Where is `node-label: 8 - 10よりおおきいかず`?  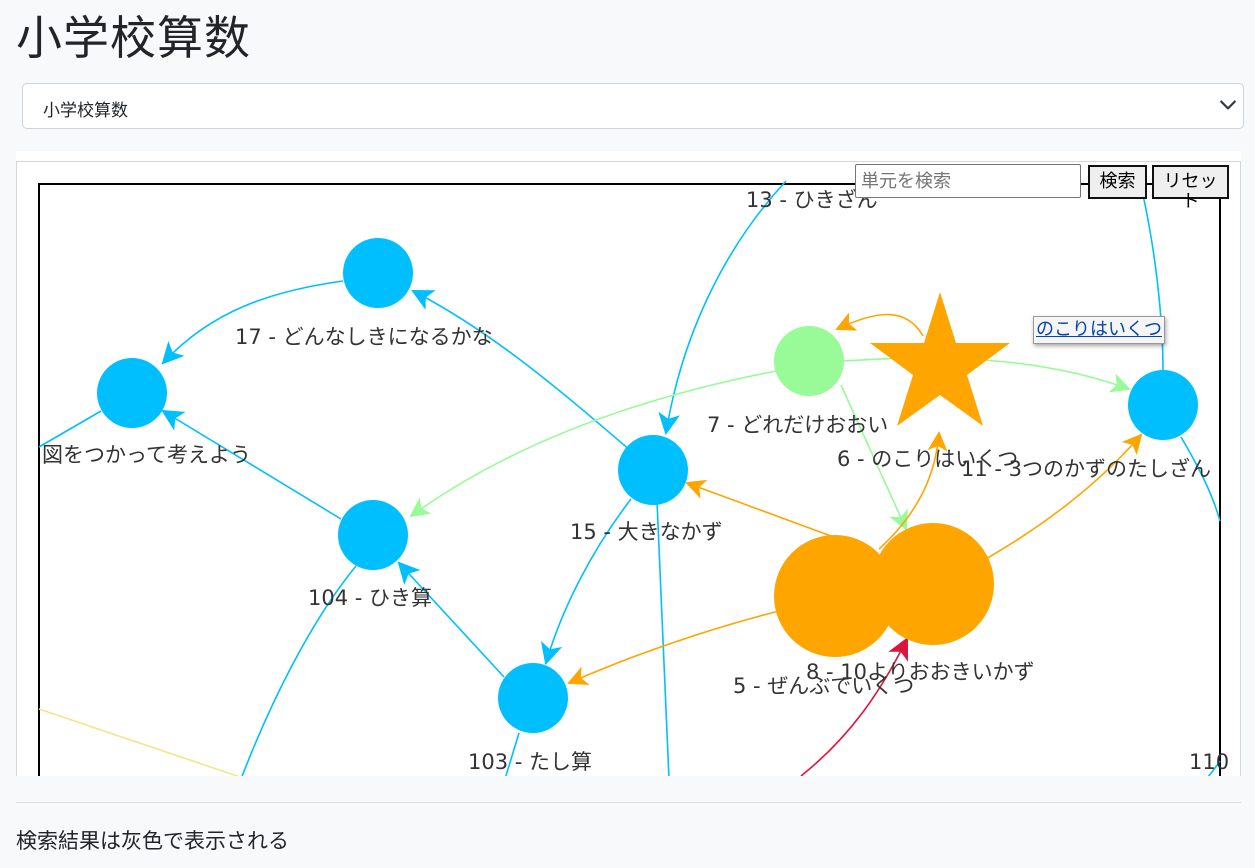
node-label: 8 - 10よりおおきいかず is located at coordinates (920, 672).